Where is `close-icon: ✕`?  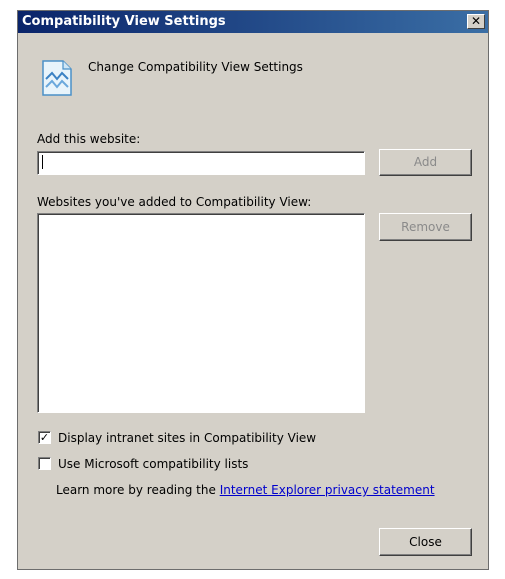
close-icon: ✕ is located at coordinates (476, 21).